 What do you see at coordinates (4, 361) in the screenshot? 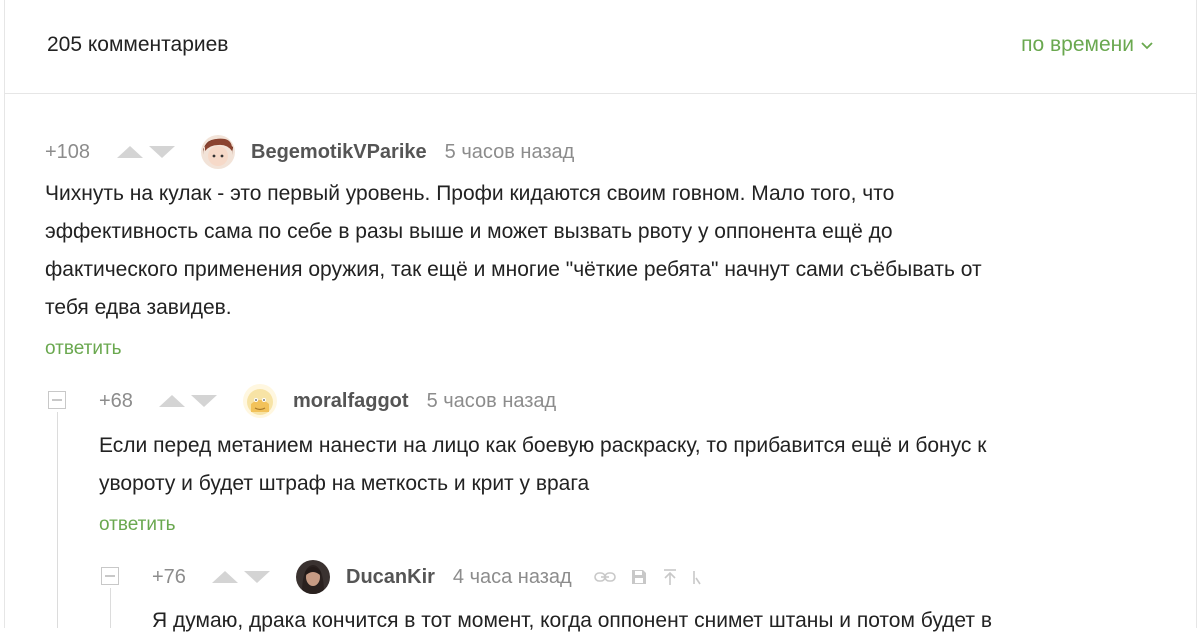
I see `content-border-left` at bounding box center [4, 361].